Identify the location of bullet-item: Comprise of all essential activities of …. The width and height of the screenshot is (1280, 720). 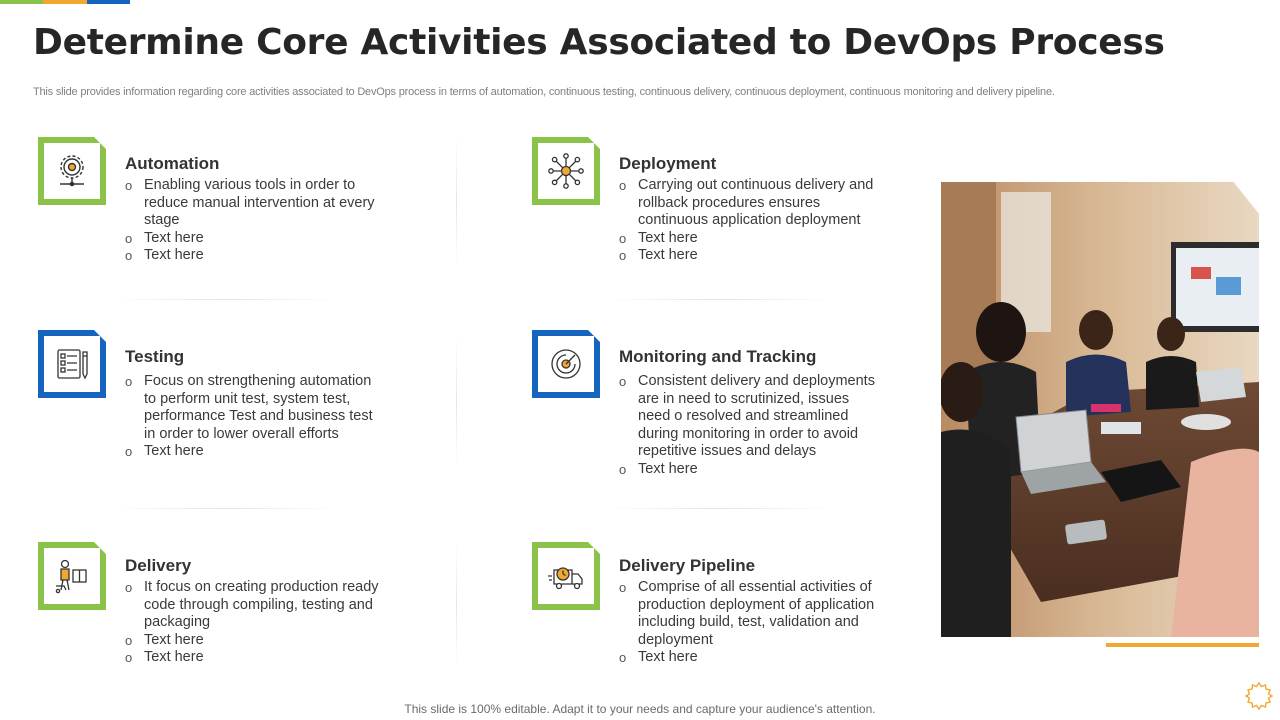
(749, 614).